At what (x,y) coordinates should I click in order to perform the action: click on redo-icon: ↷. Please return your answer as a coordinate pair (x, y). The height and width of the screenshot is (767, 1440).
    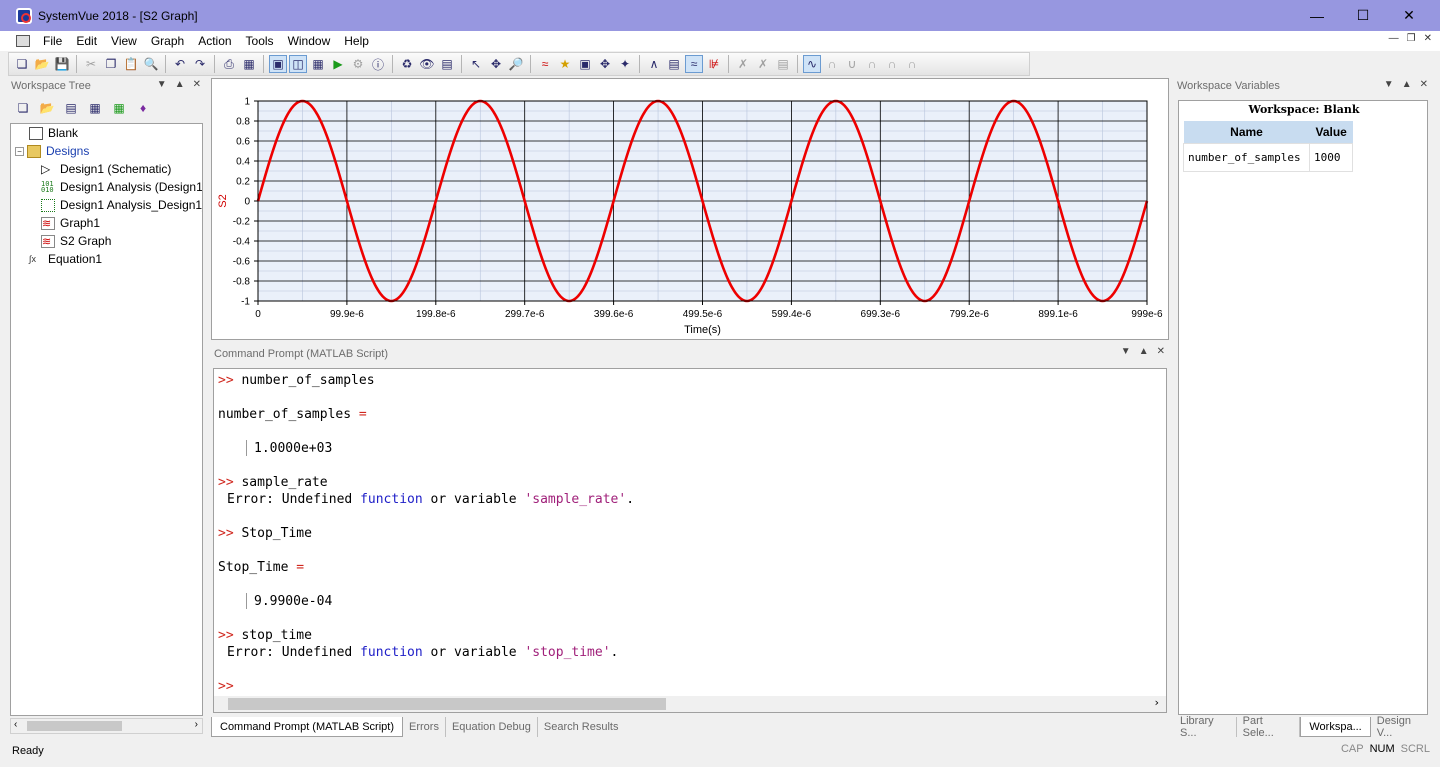
    Looking at the image, I should click on (200, 64).